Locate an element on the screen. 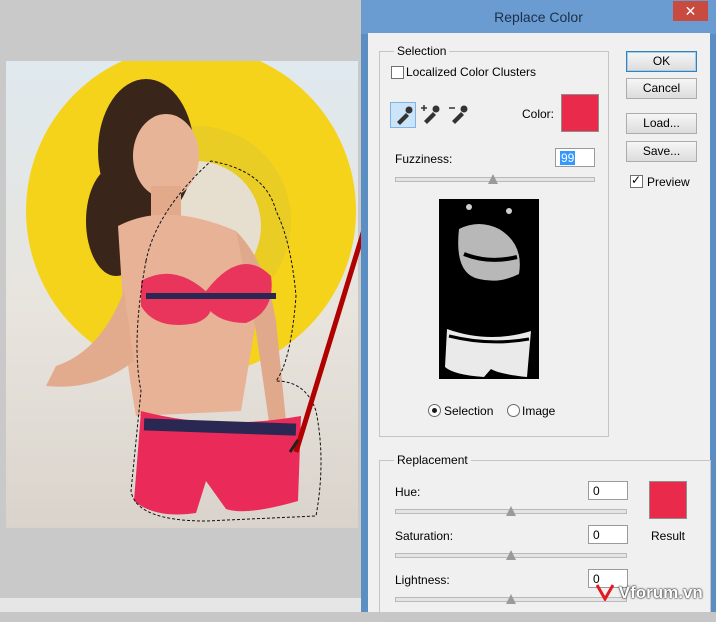 Image resolution: width=716 pixels, height=622 pixels. color-label: Color: is located at coordinates (538, 114).